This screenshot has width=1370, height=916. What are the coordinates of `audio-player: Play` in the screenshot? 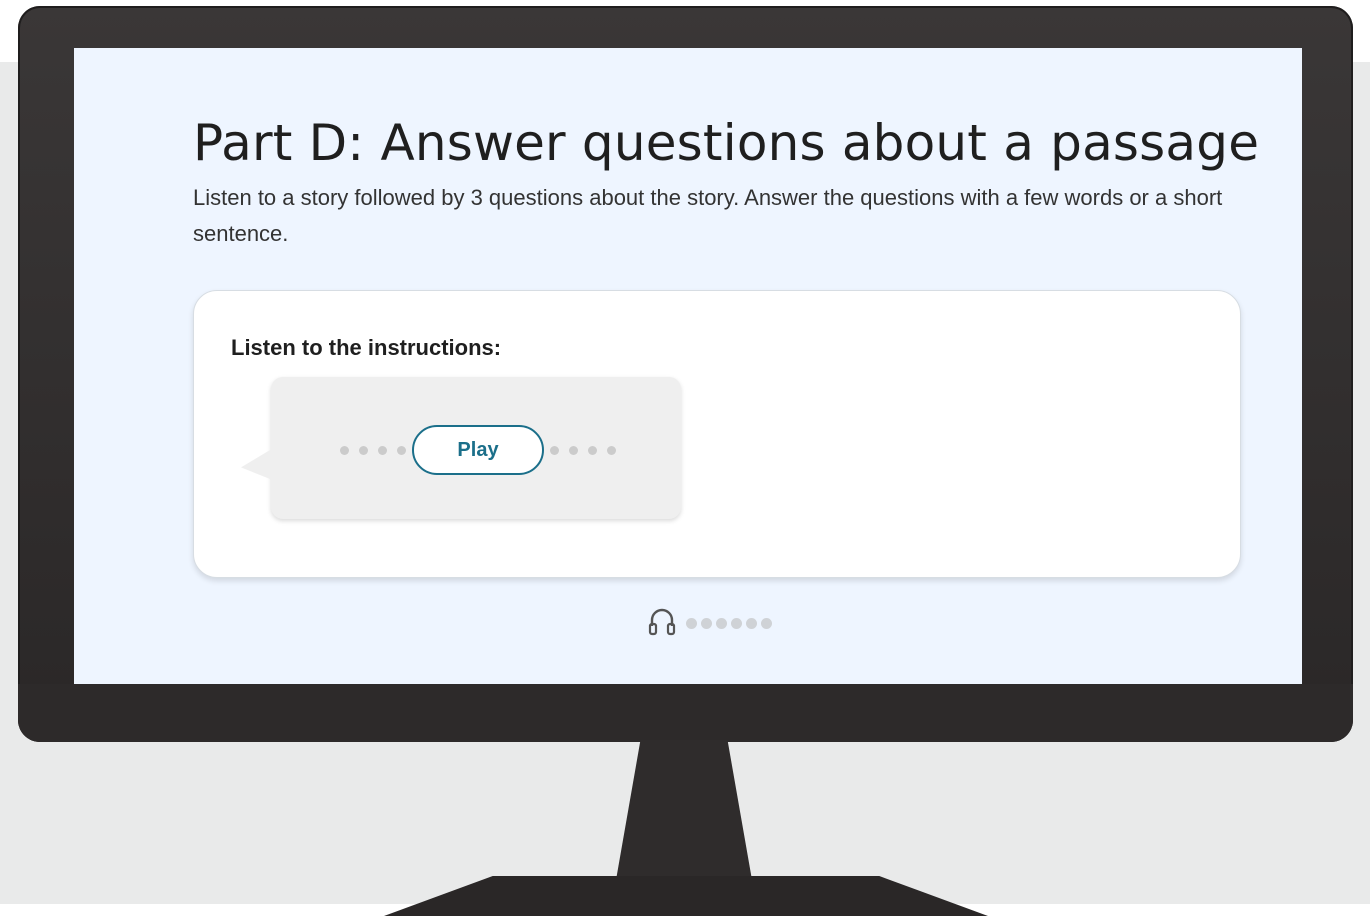 It's located at (478, 450).